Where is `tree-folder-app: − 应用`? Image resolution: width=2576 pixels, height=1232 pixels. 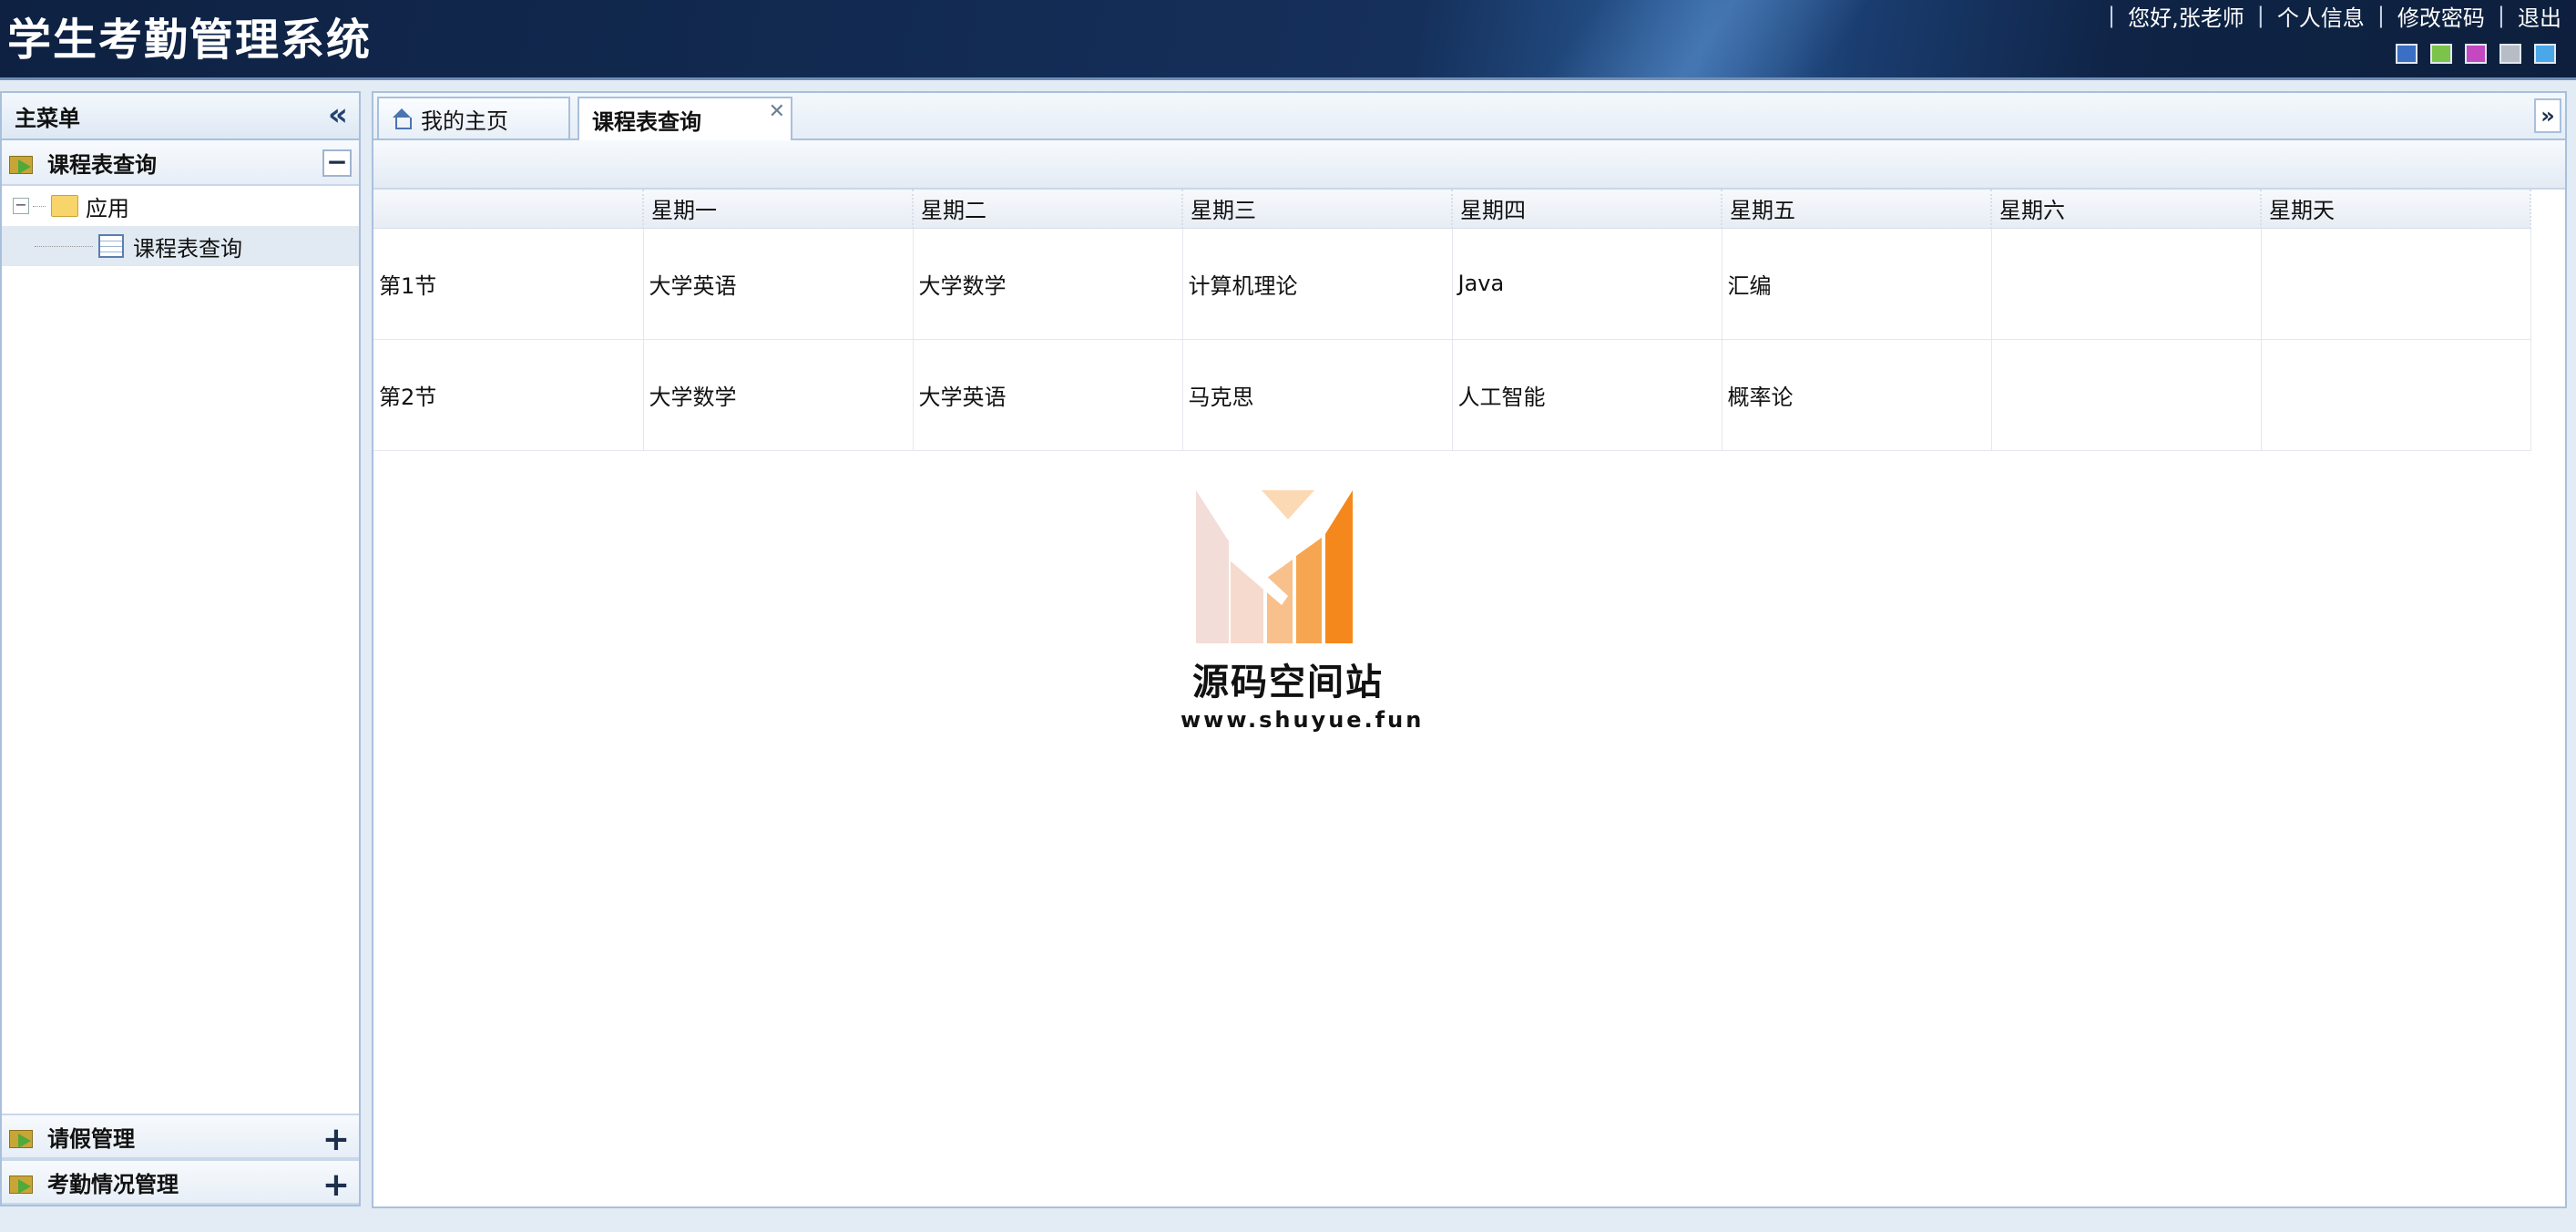 tree-folder-app: − 应用 is located at coordinates (181, 206).